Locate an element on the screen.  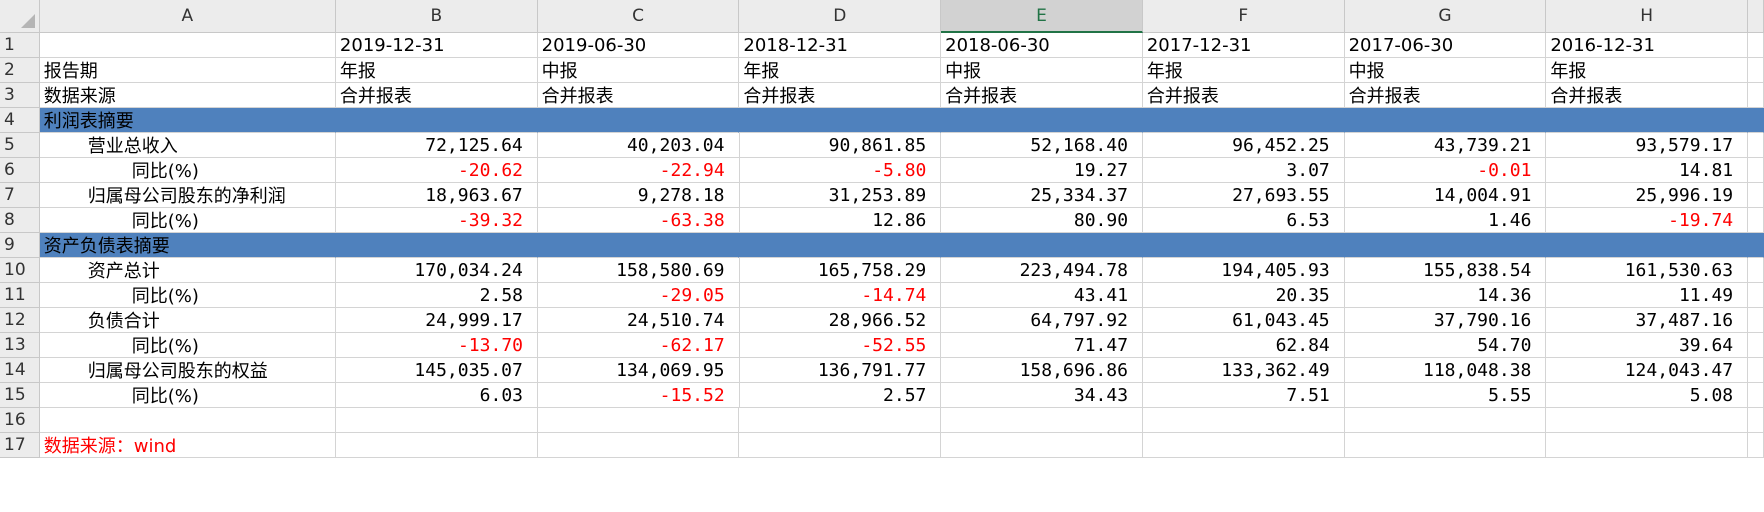
value-cell: 165,758.29 is located at coordinates (840, 270).